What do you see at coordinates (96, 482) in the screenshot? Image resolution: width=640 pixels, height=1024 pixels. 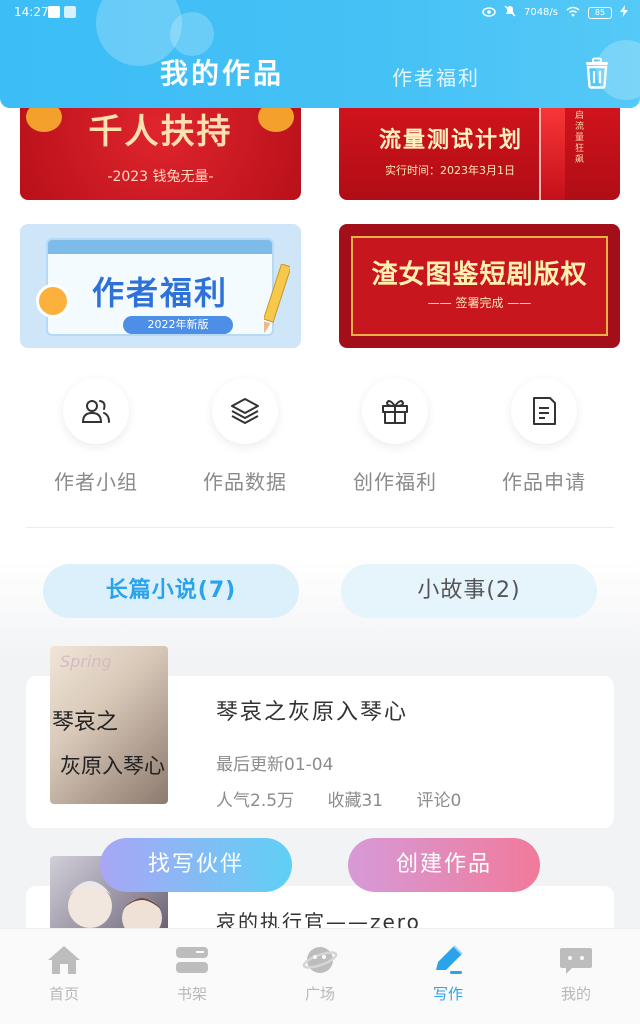 I see `quick-action-label: 作者小组` at bounding box center [96, 482].